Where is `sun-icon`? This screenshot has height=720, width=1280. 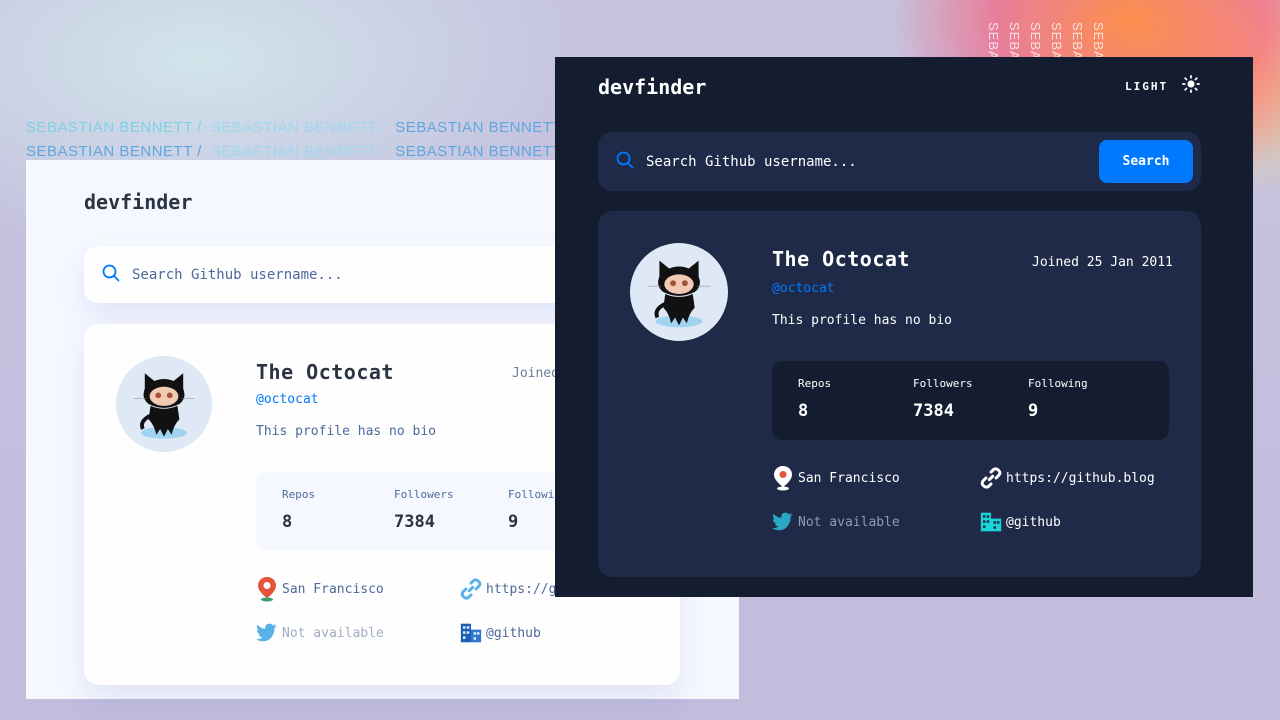
sun-icon is located at coordinates (1191, 86).